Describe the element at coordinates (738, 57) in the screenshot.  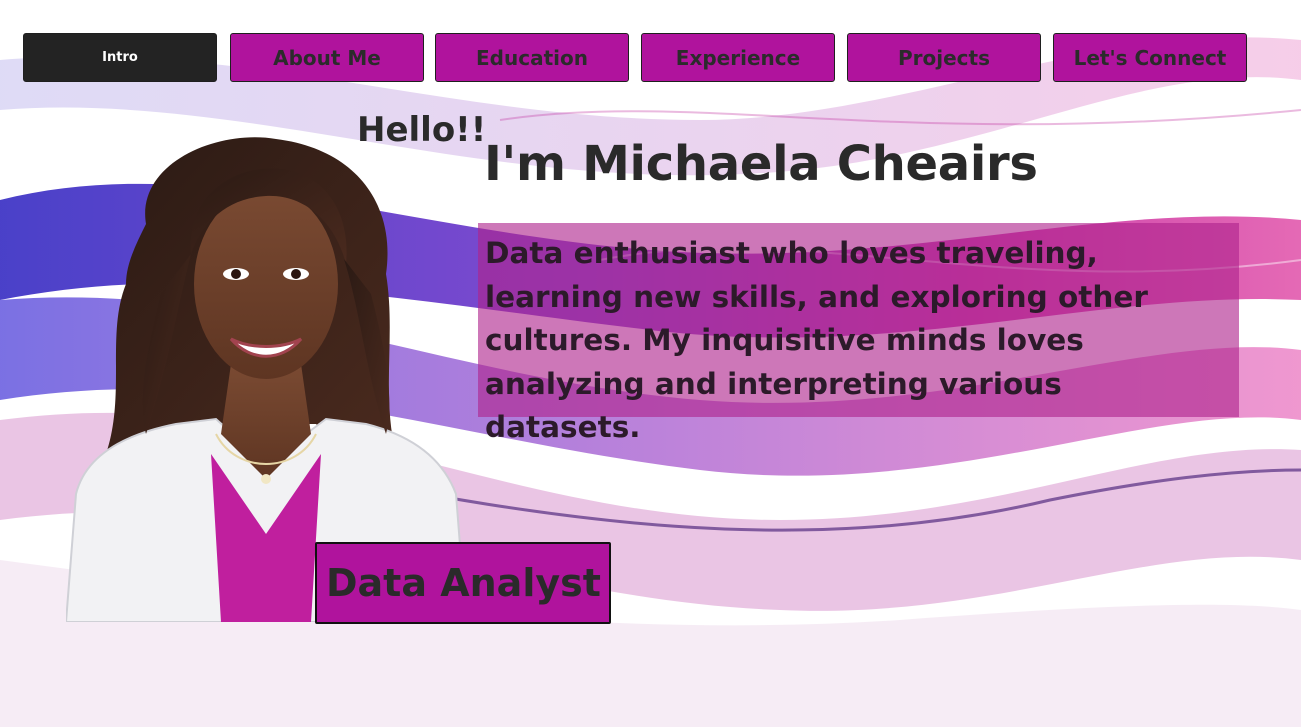
I see `nav-experience-button: Experience` at that location.